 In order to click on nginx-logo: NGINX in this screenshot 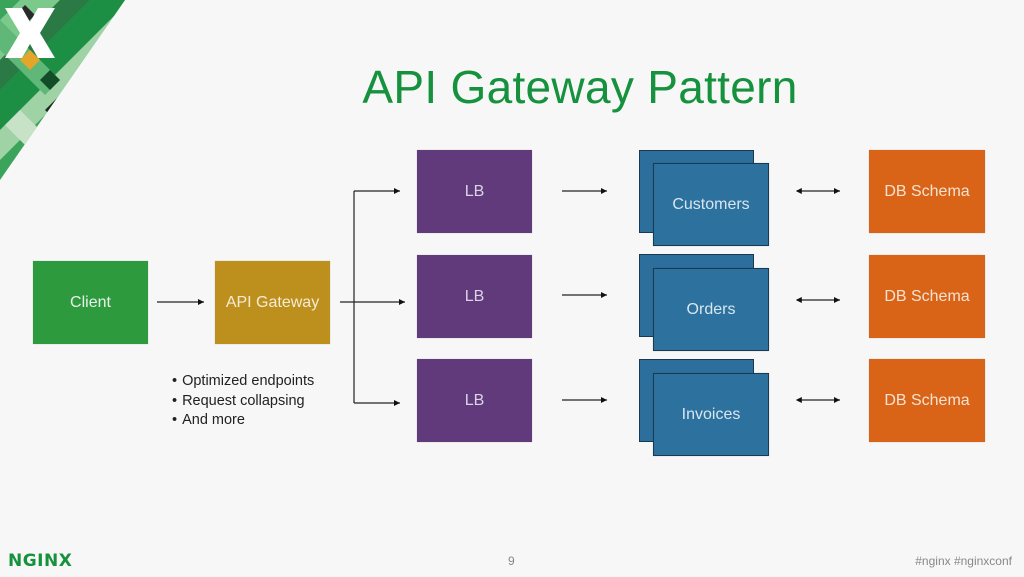, I will do `click(40, 561)`.